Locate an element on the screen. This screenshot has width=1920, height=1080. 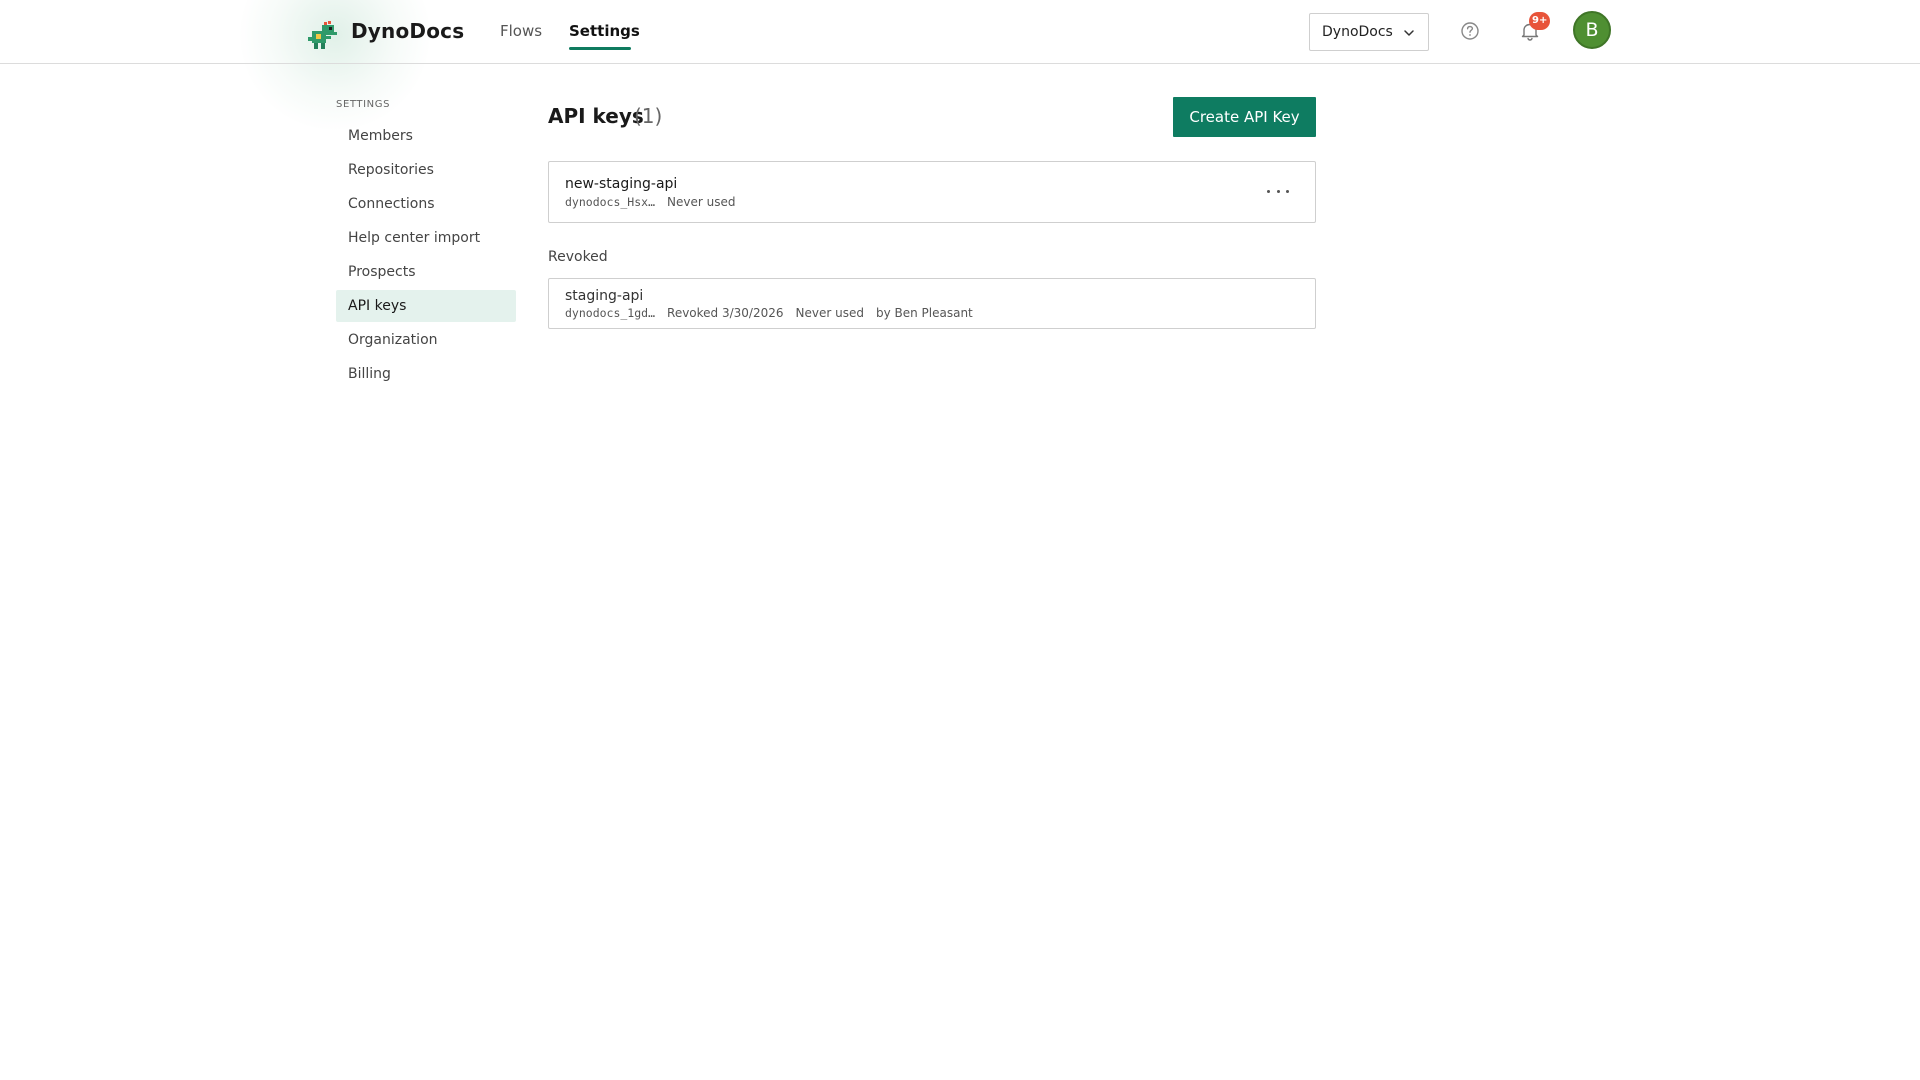
nav-flows: Flows is located at coordinates (521, 31).